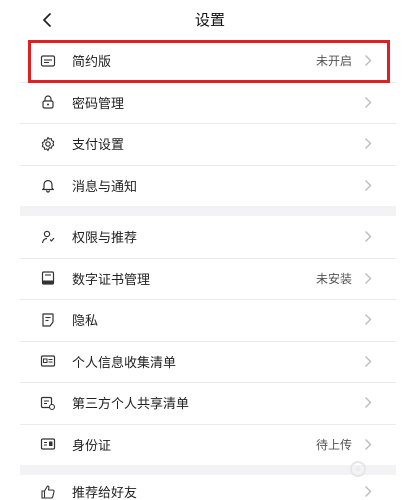 This screenshot has width=420, height=500. What do you see at coordinates (48, 403) in the screenshot?
I see `share-list-icon` at bounding box center [48, 403].